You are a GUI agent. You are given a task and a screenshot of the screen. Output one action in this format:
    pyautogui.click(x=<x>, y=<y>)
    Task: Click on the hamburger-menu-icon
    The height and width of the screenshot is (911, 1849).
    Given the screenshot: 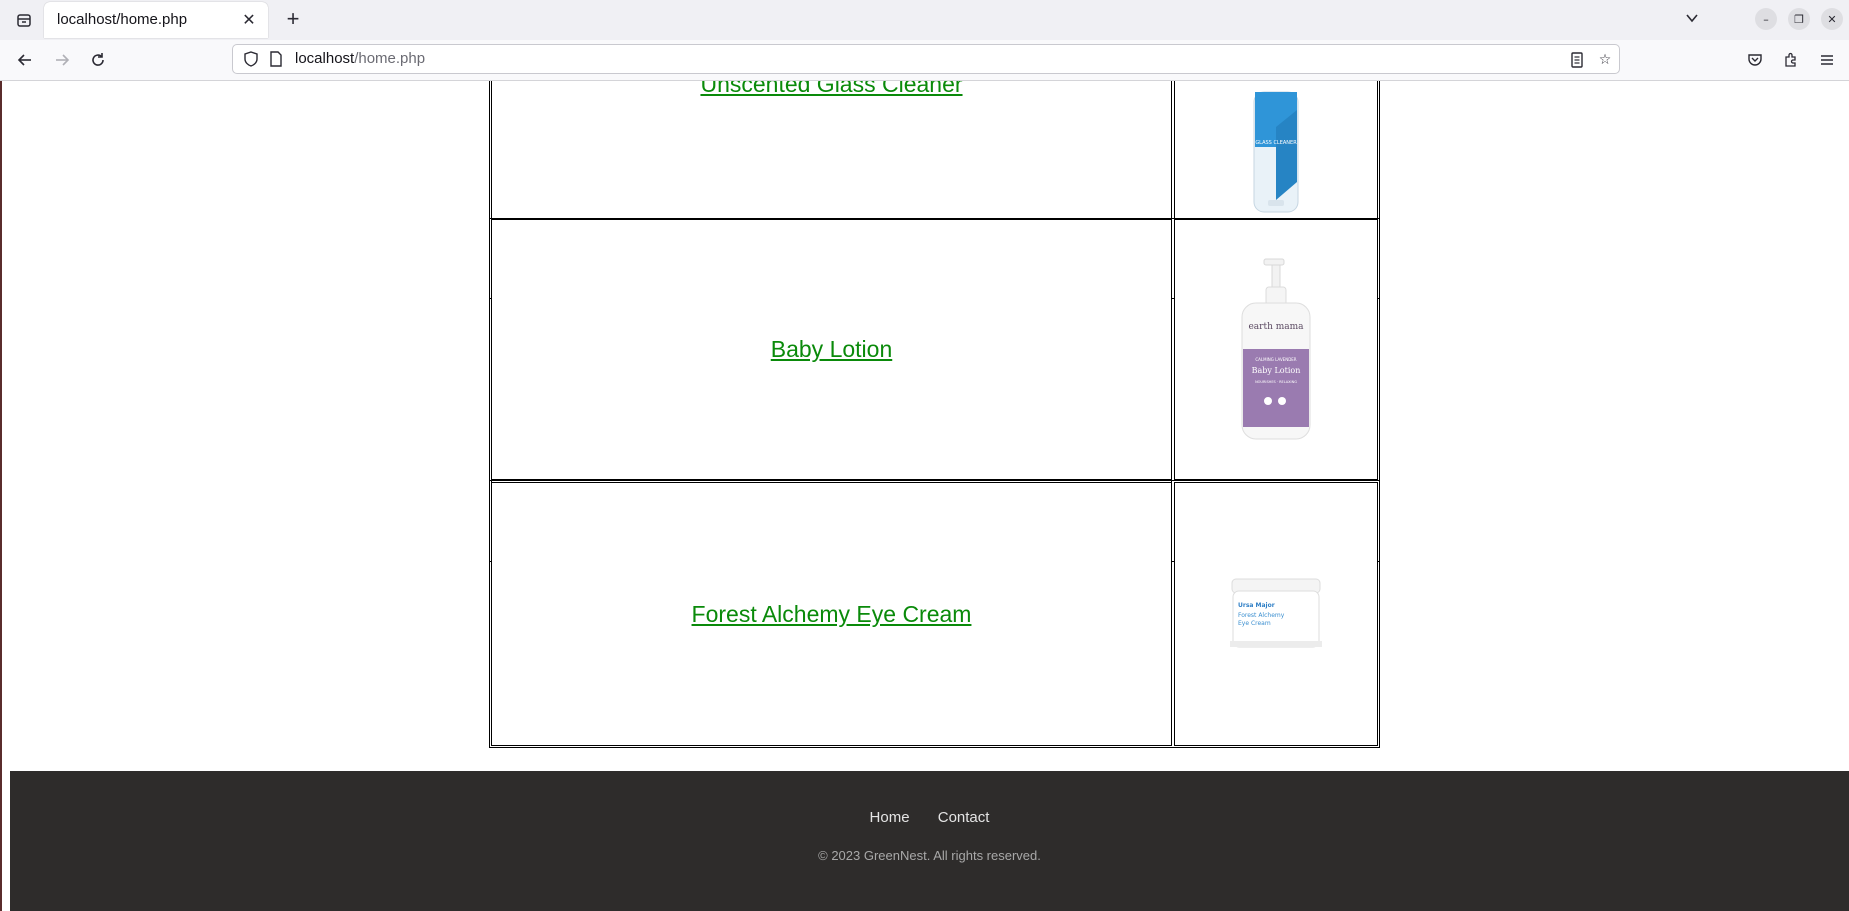 What is the action you would take?
    pyautogui.click(x=1827, y=60)
    